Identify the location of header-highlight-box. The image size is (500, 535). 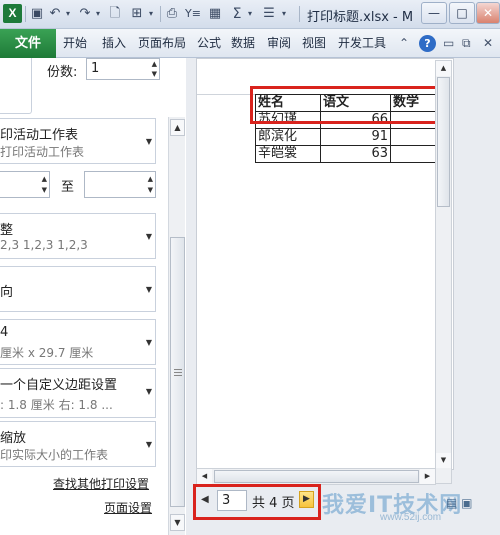
(349, 105).